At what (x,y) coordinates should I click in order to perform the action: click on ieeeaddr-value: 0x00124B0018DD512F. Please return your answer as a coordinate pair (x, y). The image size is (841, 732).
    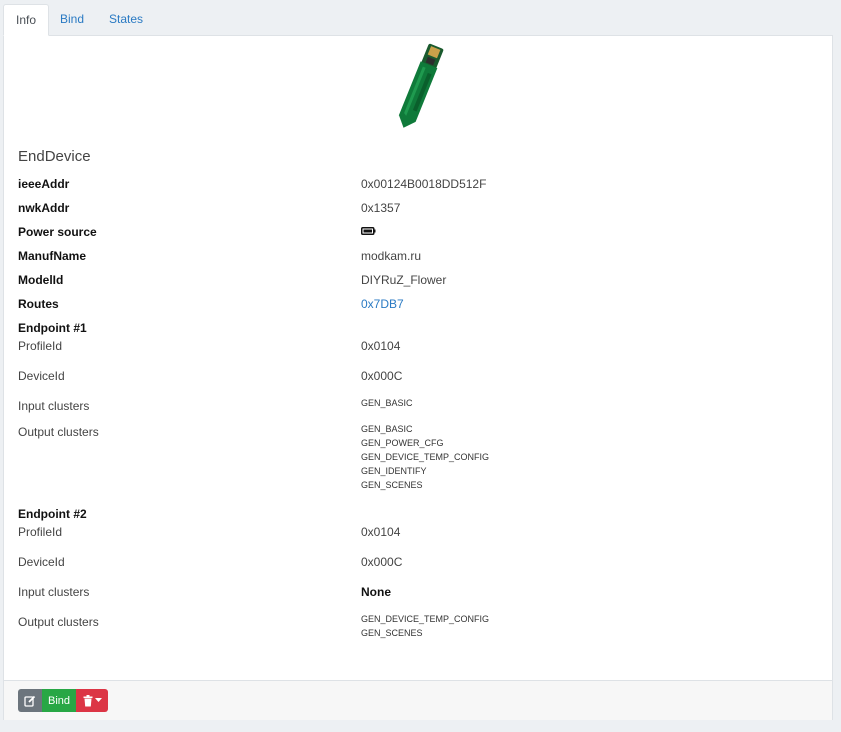
    Looking at the image, I should click on (424, 184).